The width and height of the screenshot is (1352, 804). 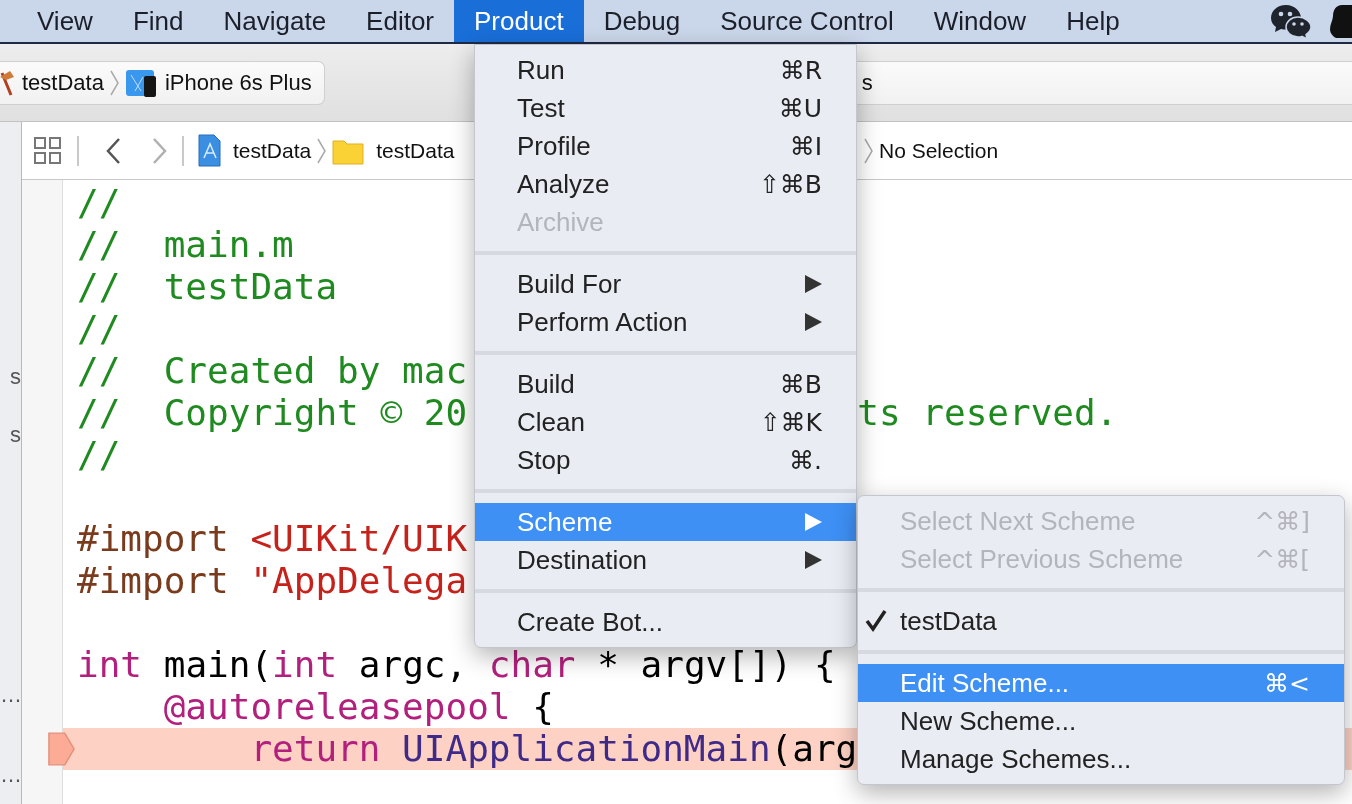 What do you see at coordinates (1101, 621) in the screenshot?
I see `menu-item: testData` at bounding box center [1101, 621].